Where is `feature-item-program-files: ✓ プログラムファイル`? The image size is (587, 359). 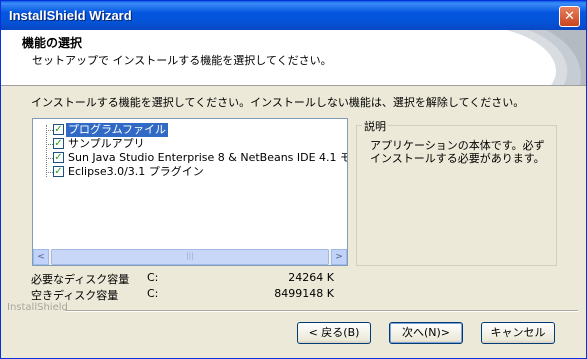 feature-item-program-files: ✓ プログラムファイル is located at coordinates (190, 130).